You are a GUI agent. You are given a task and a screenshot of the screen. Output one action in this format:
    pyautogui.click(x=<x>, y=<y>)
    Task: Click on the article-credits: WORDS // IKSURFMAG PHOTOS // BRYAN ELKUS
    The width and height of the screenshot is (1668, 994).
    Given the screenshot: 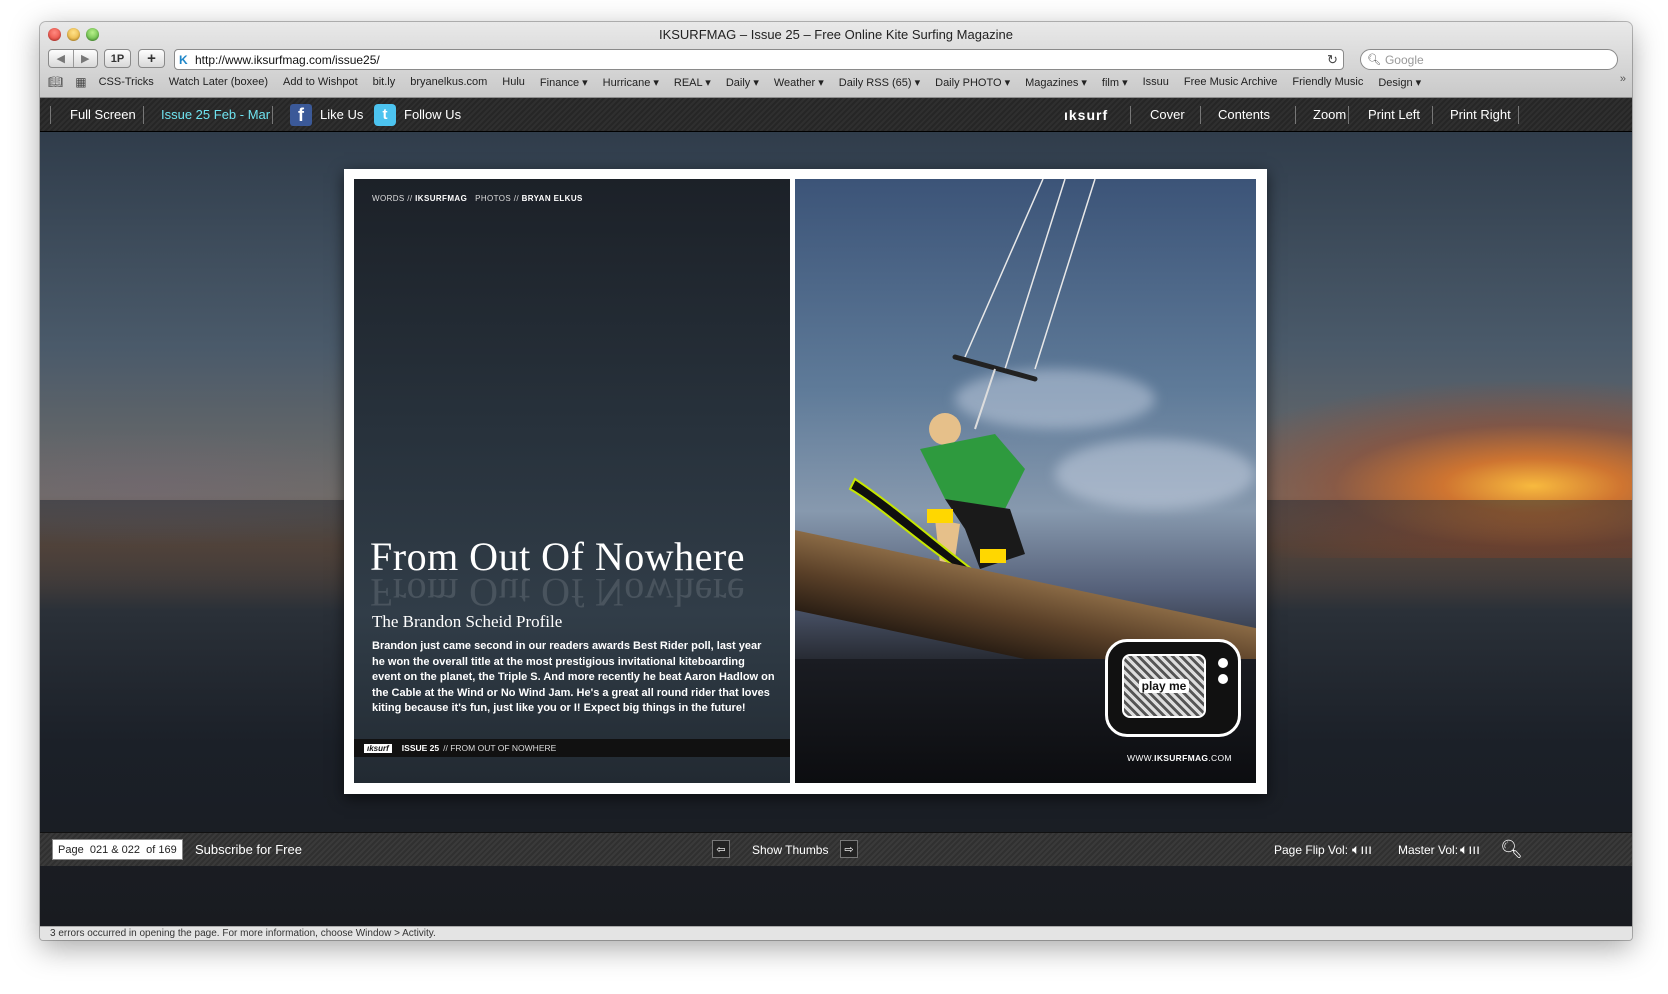 What is the action you would take?
    pyautogui.click(x=477, y=198)
    